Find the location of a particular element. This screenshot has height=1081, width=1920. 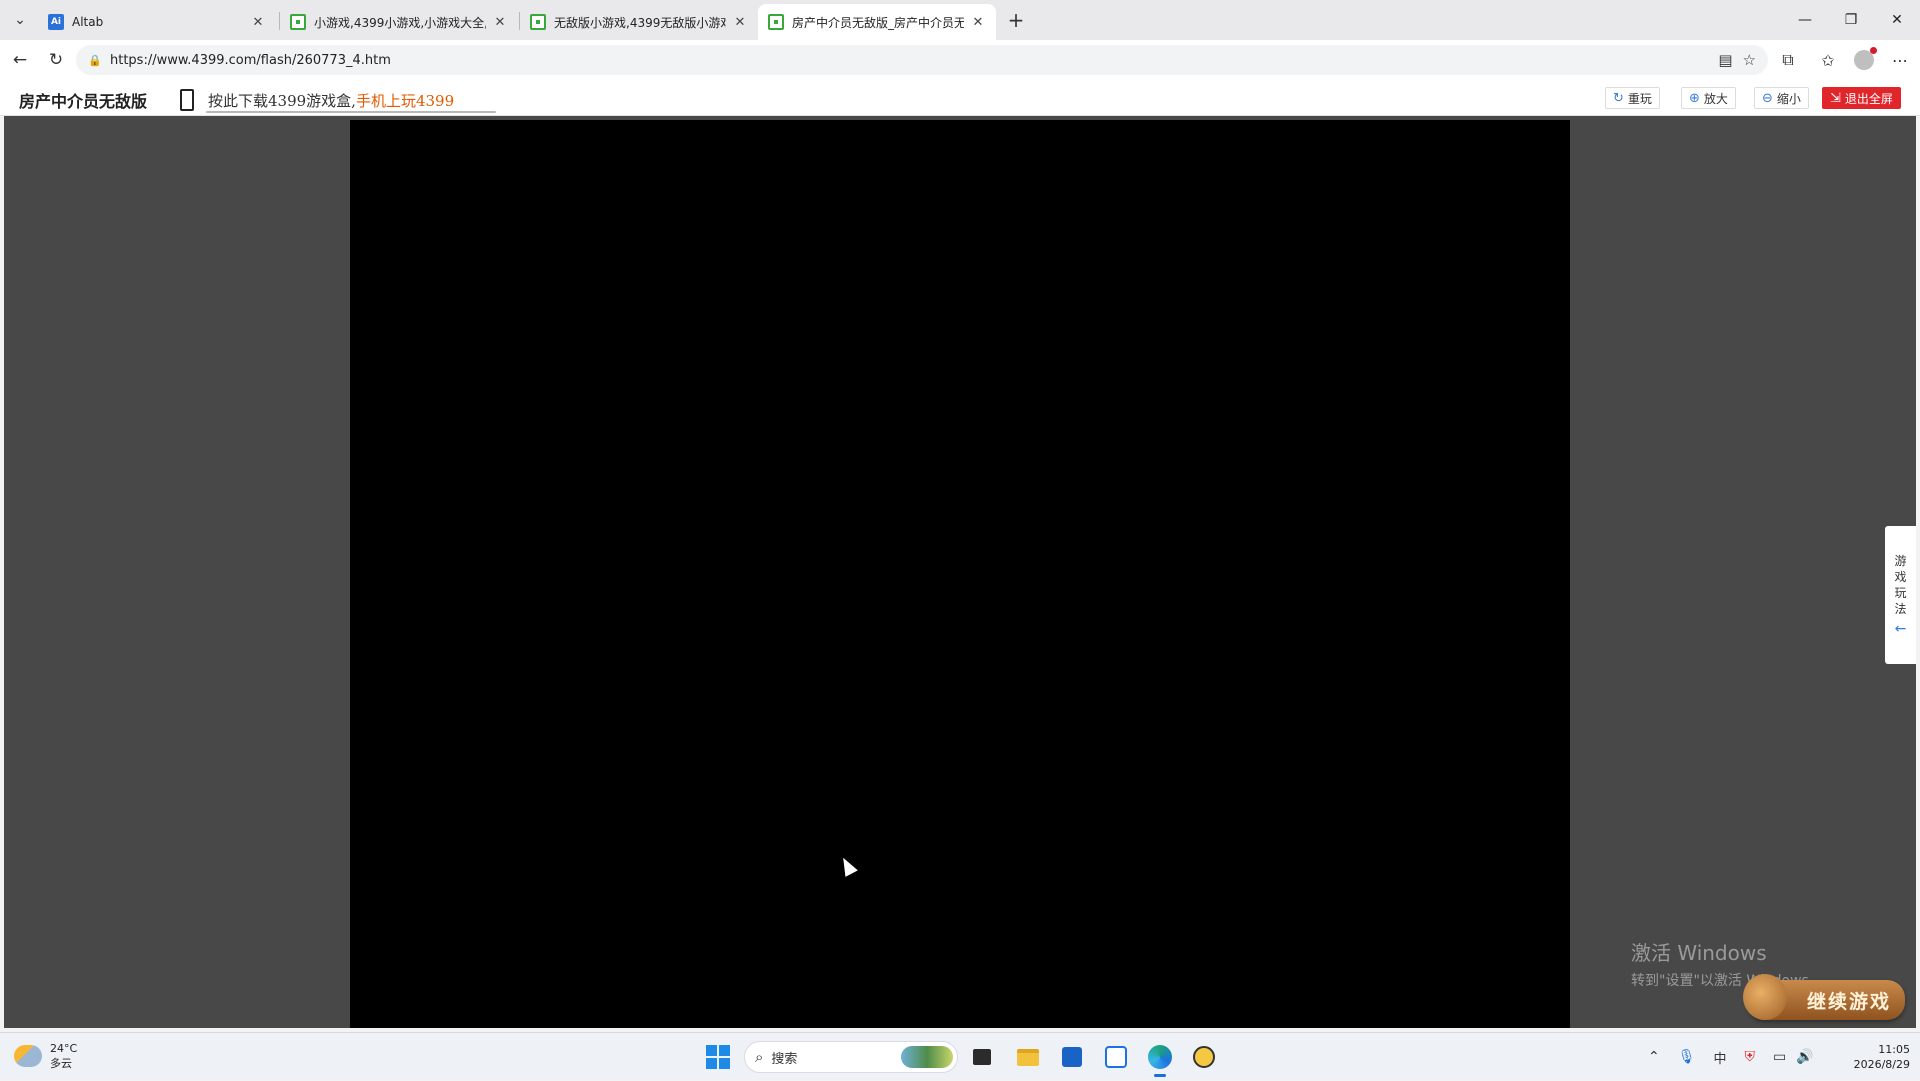

restore-icon: ❐ is located at coordinates (1851, 20).